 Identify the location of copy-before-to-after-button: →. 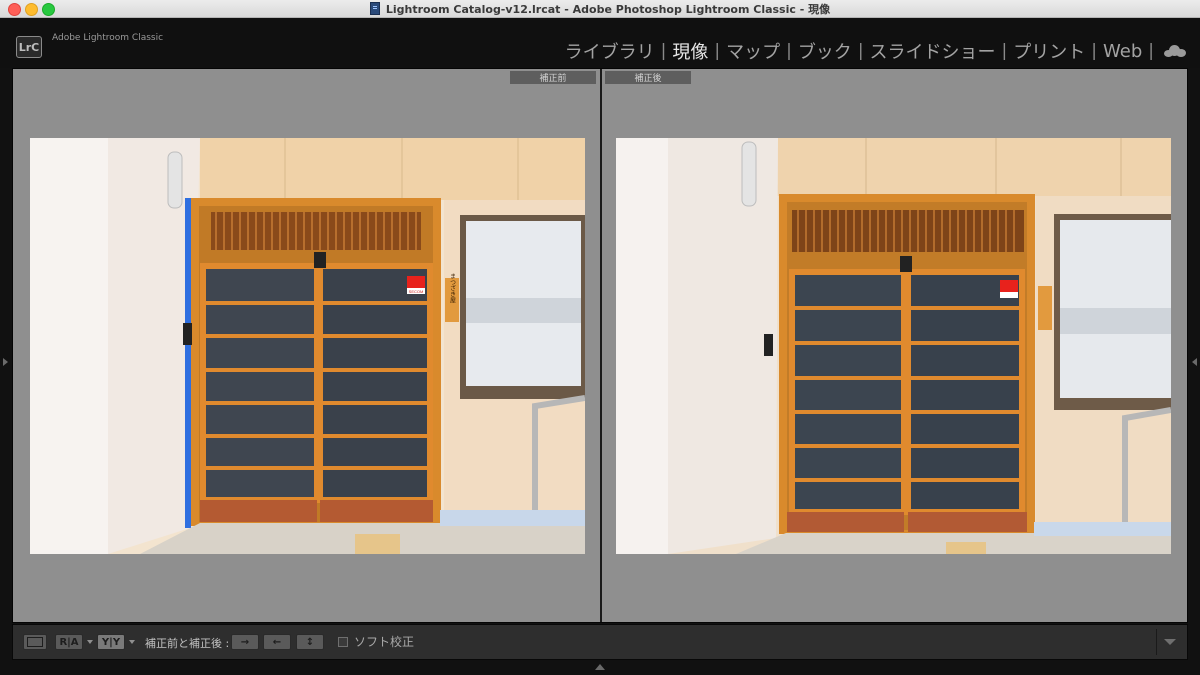
(245, 642).